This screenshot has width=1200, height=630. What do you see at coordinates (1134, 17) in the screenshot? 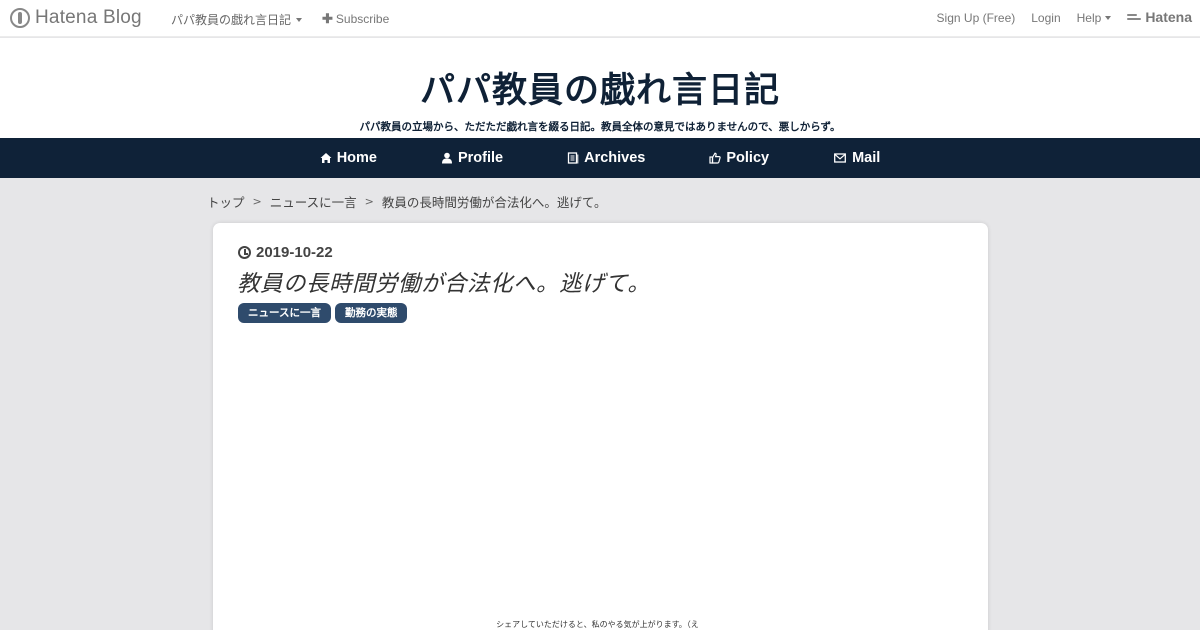
I see `hatena-mark-icon` at bounding box center [1134, 17].